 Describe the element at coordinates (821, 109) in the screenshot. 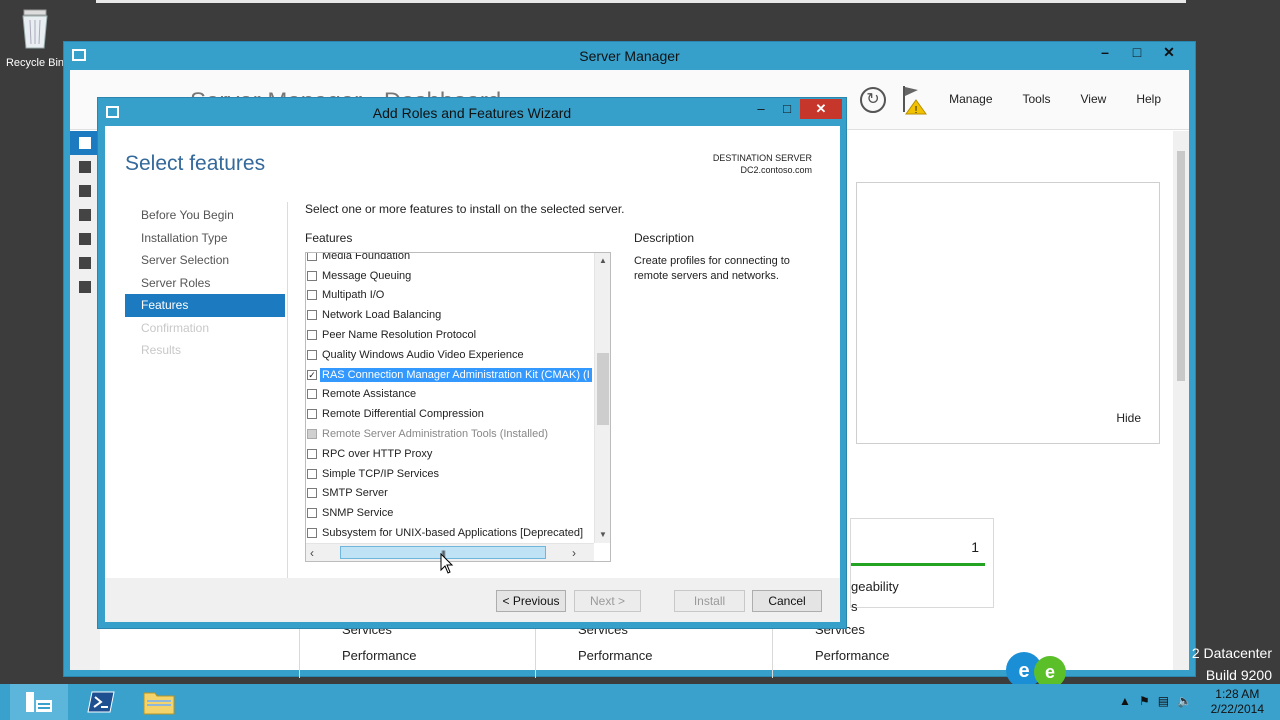

I see `wizard-close-button: ✕` at that location.